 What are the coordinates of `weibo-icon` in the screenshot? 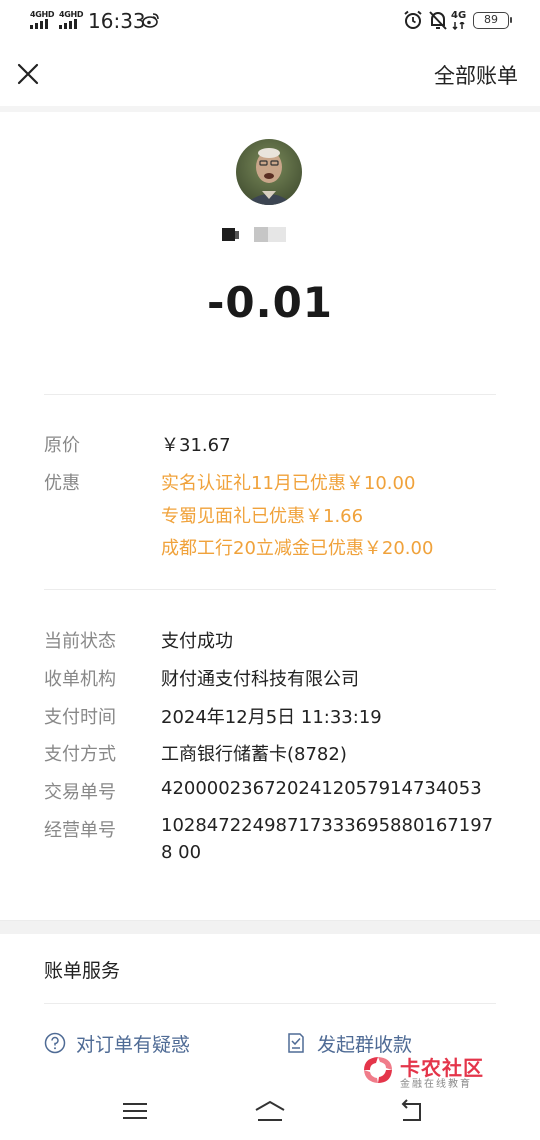 It's located at (150, 20).